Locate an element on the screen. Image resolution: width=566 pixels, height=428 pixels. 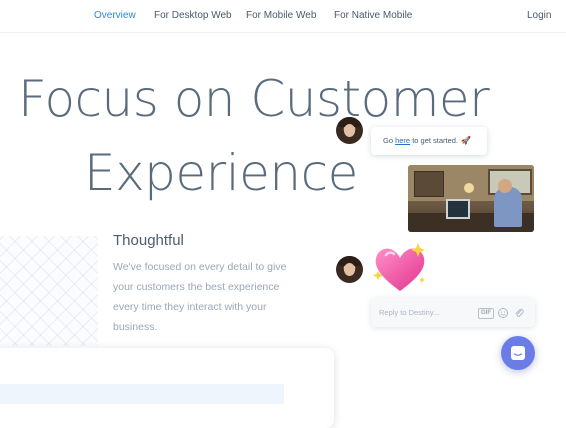
nav-link-mobile-web: For Mobile Web is located at coordinates (281, 15).